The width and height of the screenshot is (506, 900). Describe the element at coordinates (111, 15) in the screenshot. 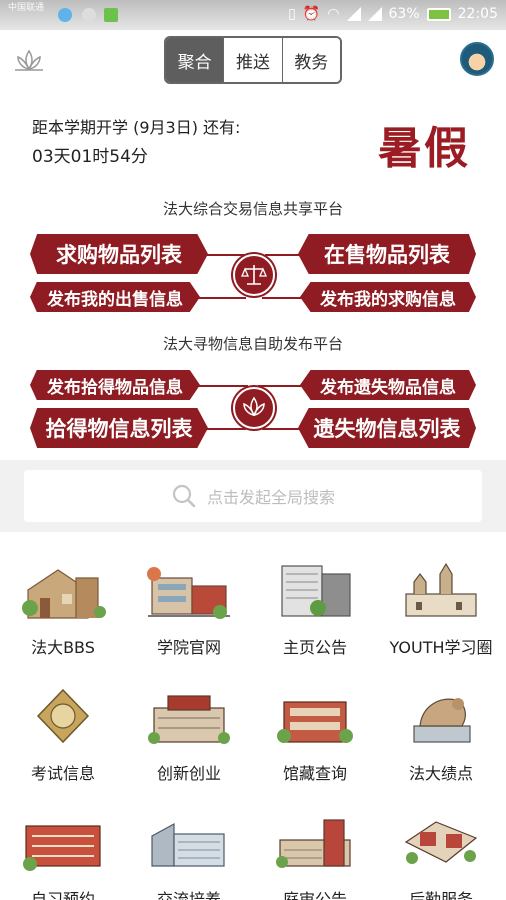

I see `app-notification-icon` at that location.